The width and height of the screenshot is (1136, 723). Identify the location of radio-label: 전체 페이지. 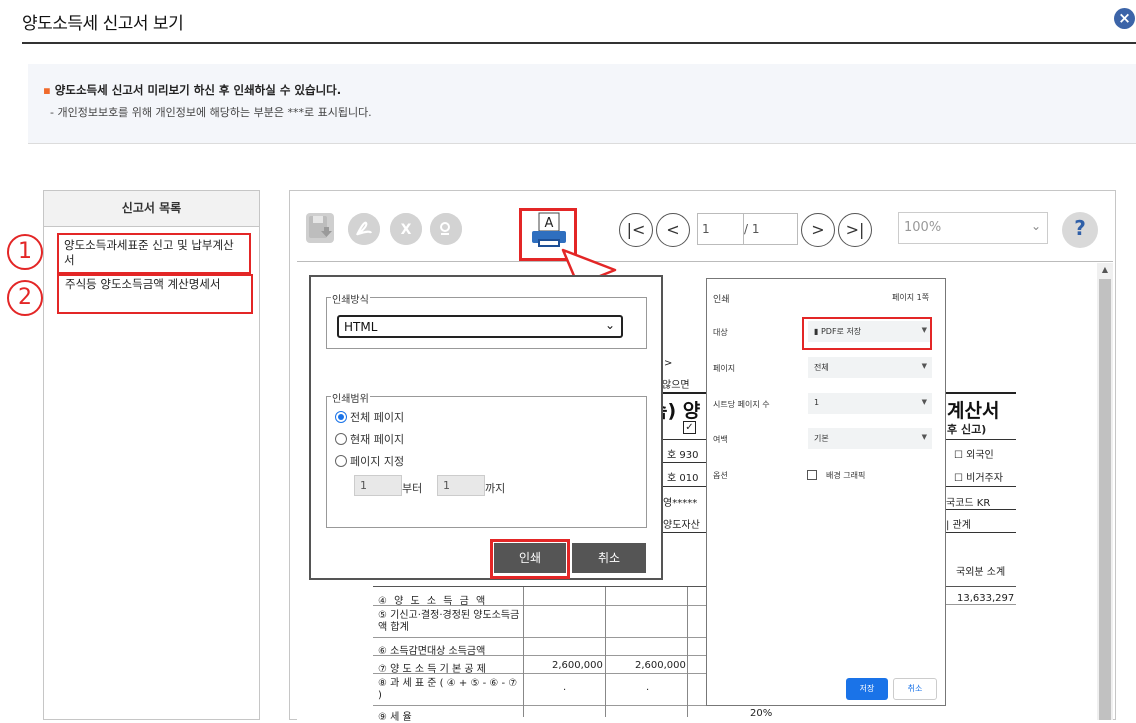
(377, 417).